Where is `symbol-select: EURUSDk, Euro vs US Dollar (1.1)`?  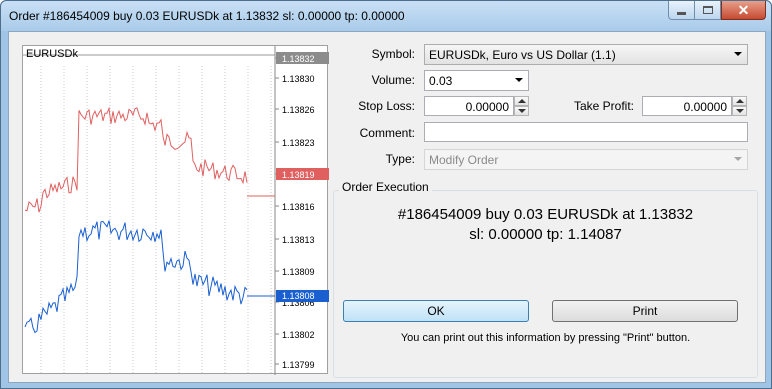 symbol-select: EURUSDk, Euro vs US Dollar (1.1) is located at coordinates (586, 54).